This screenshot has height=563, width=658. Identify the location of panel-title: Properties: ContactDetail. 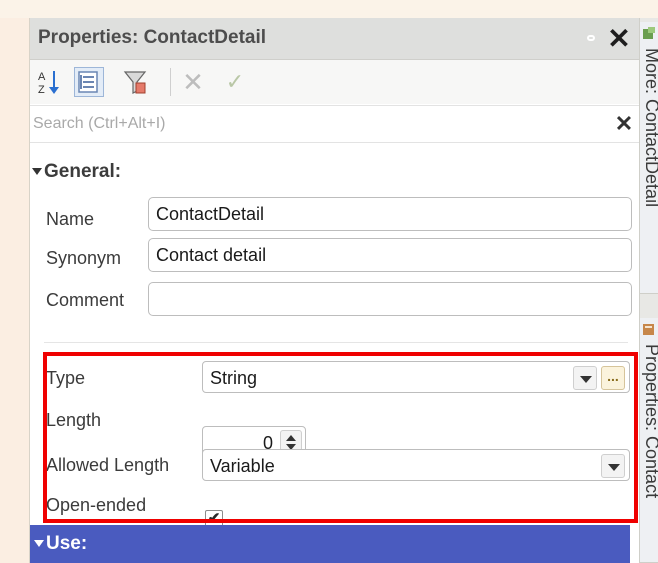
(152, 37).